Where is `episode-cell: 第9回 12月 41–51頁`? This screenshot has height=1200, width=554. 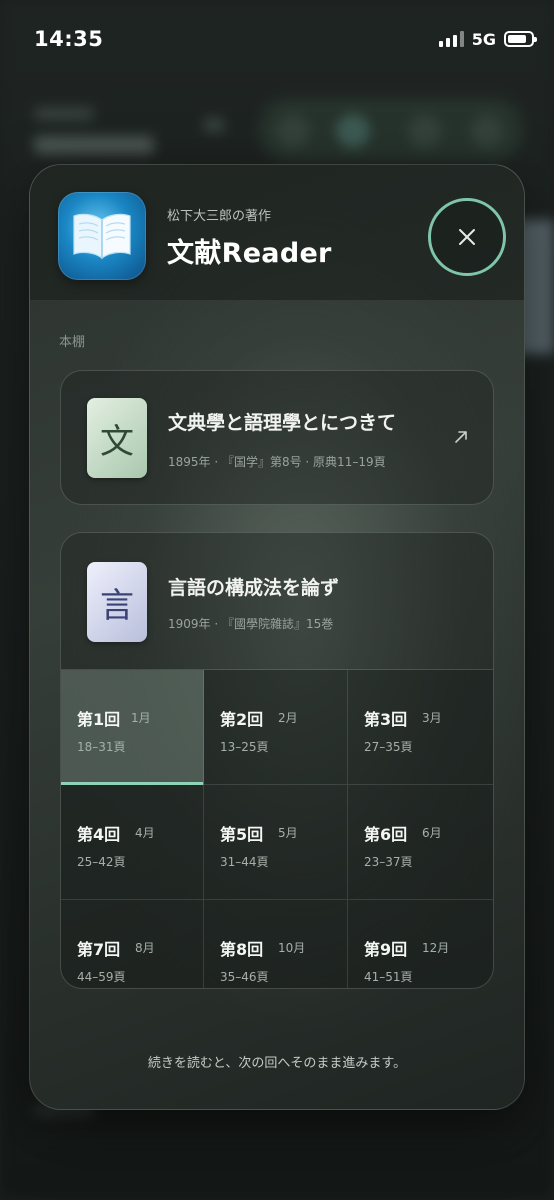
episode-cell: 第9回 12月 41–51頁 is located at coordinates (420, 944).